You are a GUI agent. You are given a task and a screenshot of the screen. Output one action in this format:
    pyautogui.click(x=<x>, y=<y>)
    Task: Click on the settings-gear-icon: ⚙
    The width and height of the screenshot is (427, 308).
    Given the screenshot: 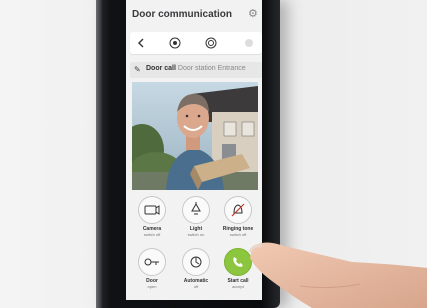 What is the action you would take?
    pyautogui.click(x=254, y=14)
    